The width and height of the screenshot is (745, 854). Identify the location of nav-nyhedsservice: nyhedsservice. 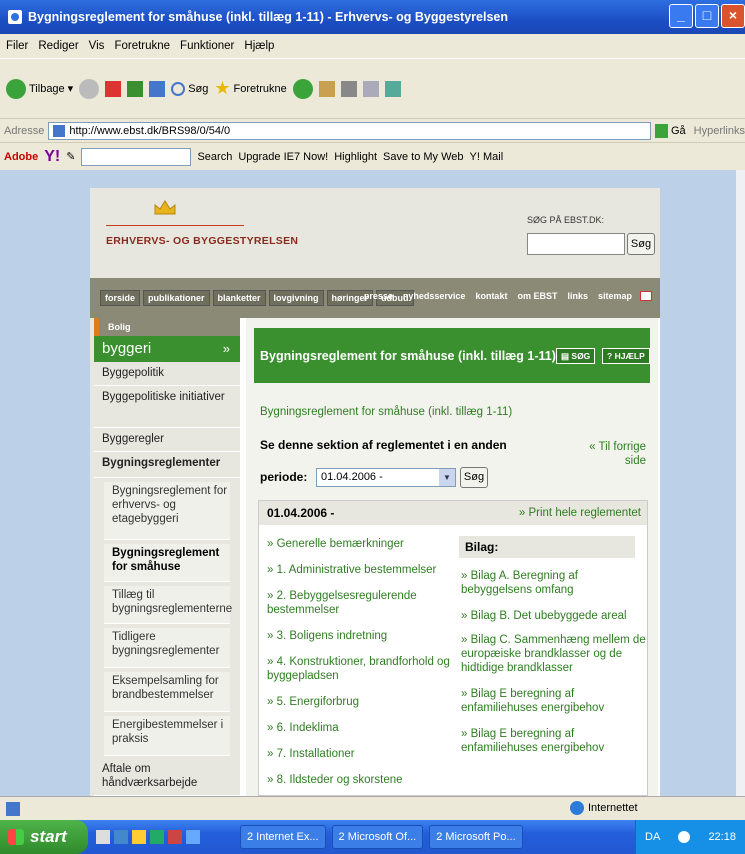
(434, 296).